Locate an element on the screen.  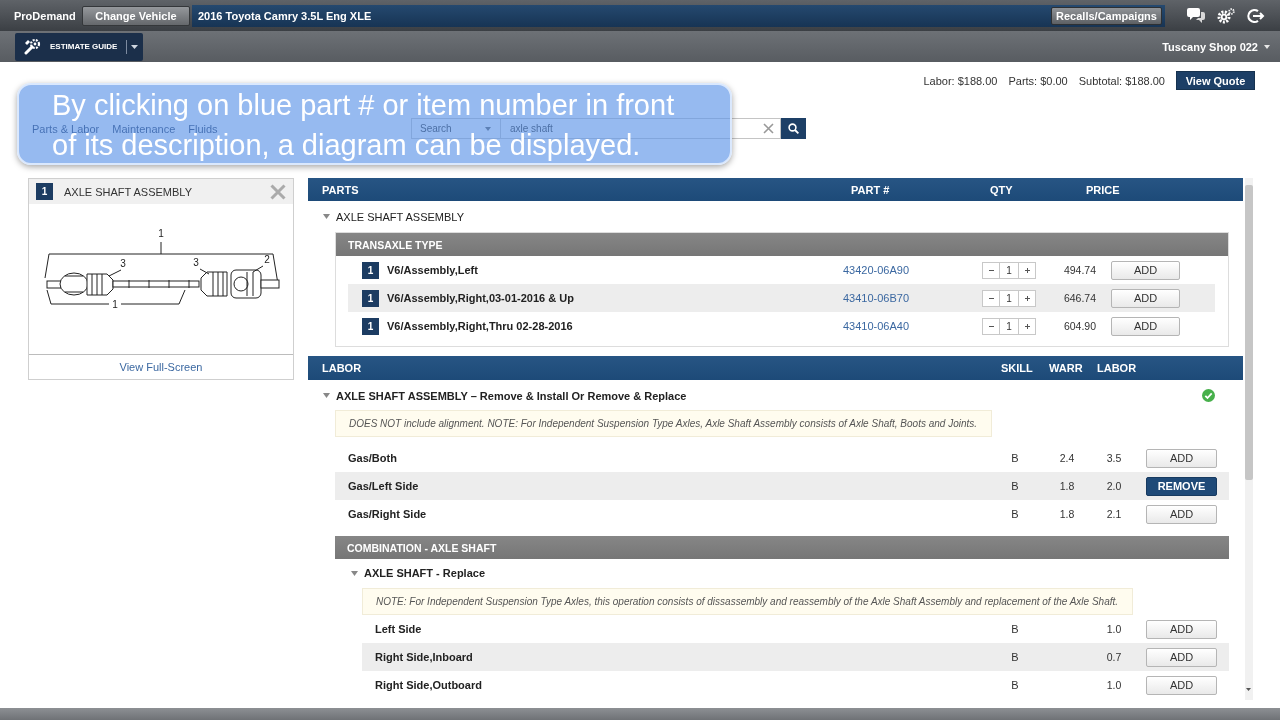
labor-hours: 2.1 is located at coordinates (1114, 514).